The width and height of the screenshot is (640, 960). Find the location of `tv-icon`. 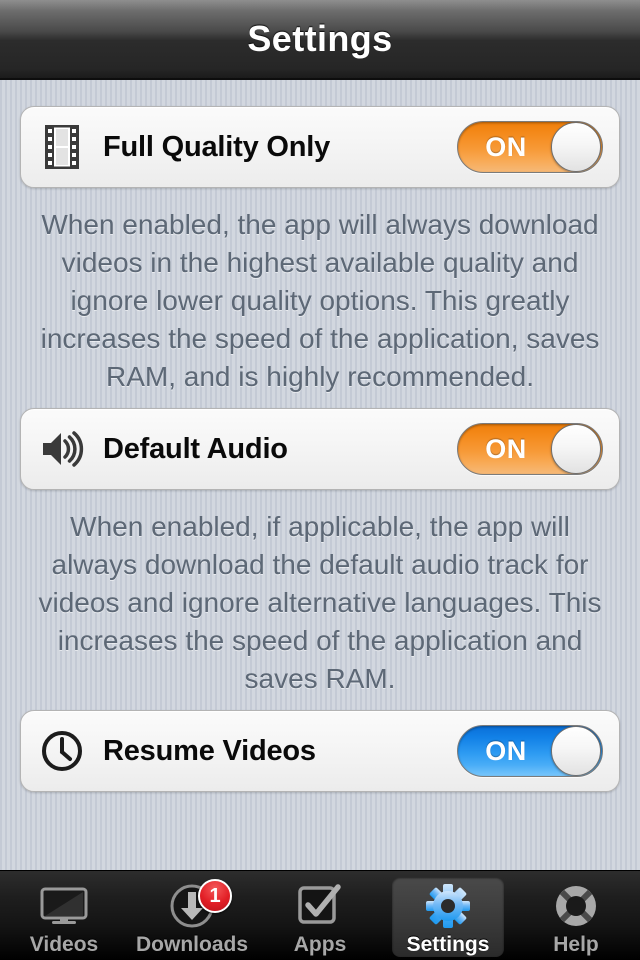

tv-icon is located at coordinates (64, 906).